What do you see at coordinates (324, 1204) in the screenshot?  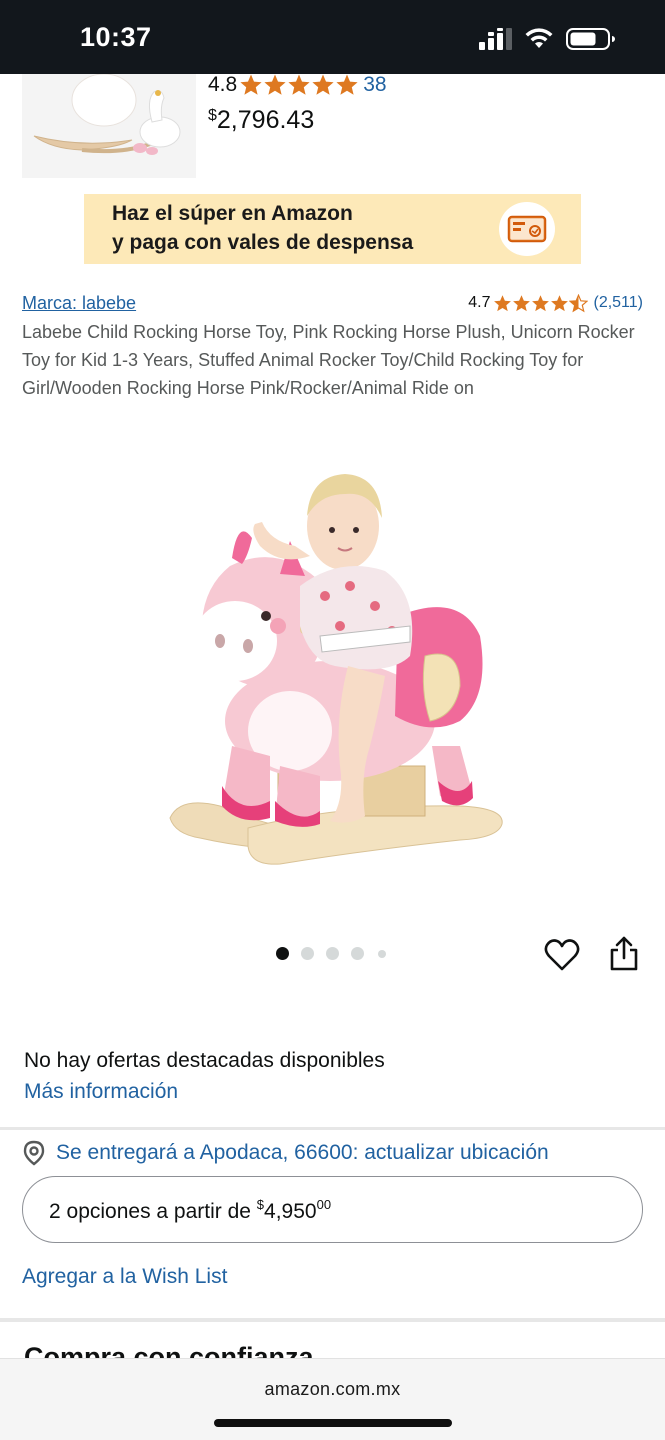 I see `options-price-cents: 00` at bounding box center [324, 1204].